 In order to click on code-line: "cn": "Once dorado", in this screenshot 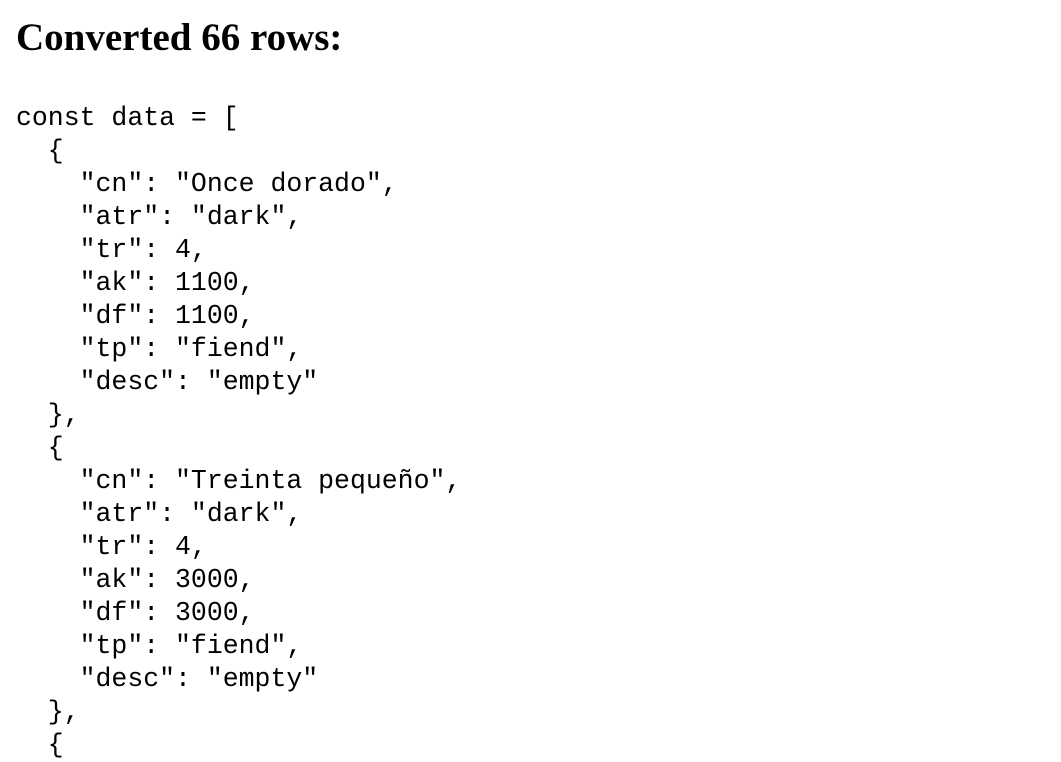, I will do `click(207, 184)`.